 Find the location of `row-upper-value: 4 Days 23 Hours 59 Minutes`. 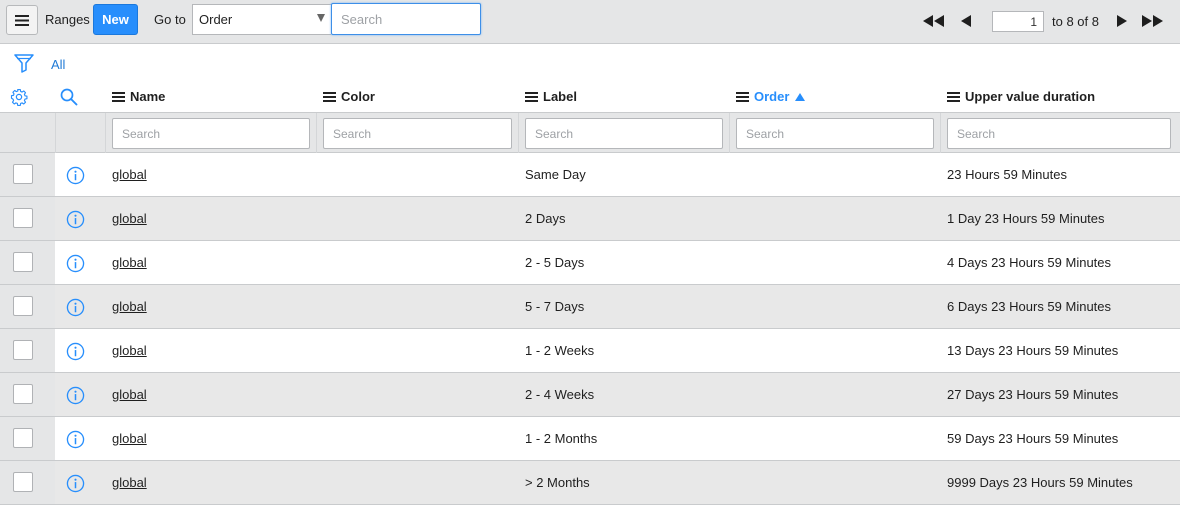

row-upper-value: 4 Days 23 Hours 59 Minutes is located at coordinates (1029, 262).